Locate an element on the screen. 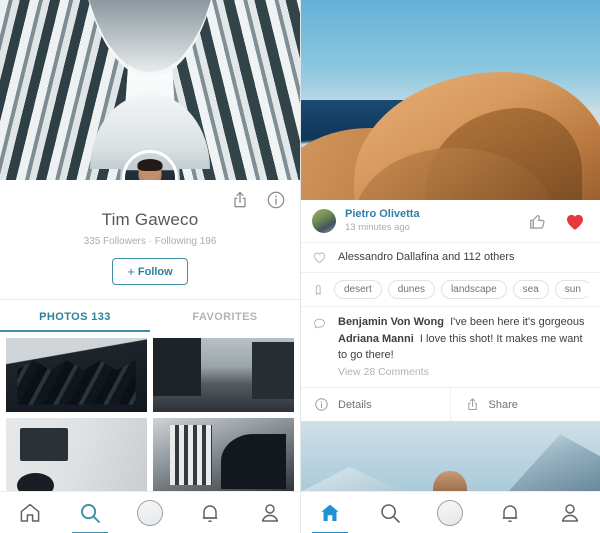  bottom-nav-right is located at coordinates (450, 512).